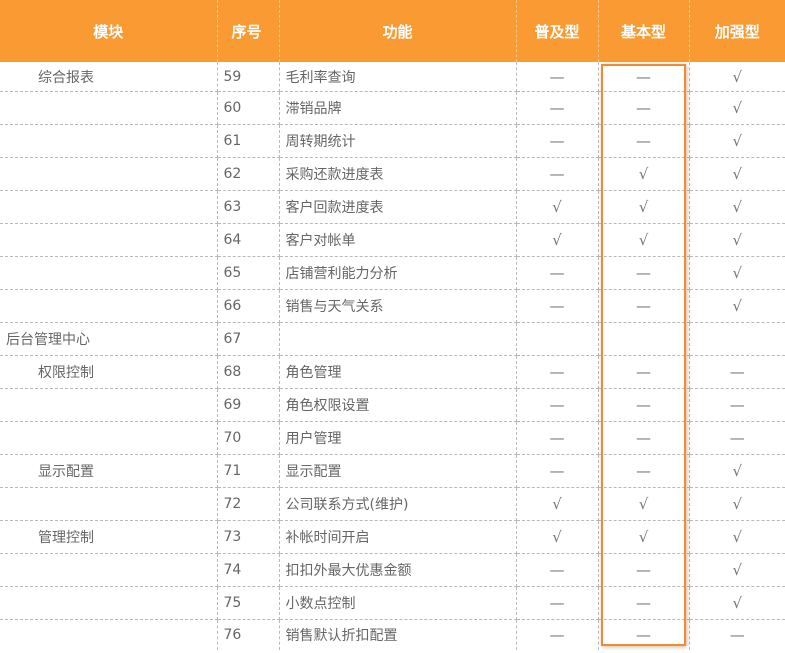  I want to click on header-function: 功能, so click(398, 31).